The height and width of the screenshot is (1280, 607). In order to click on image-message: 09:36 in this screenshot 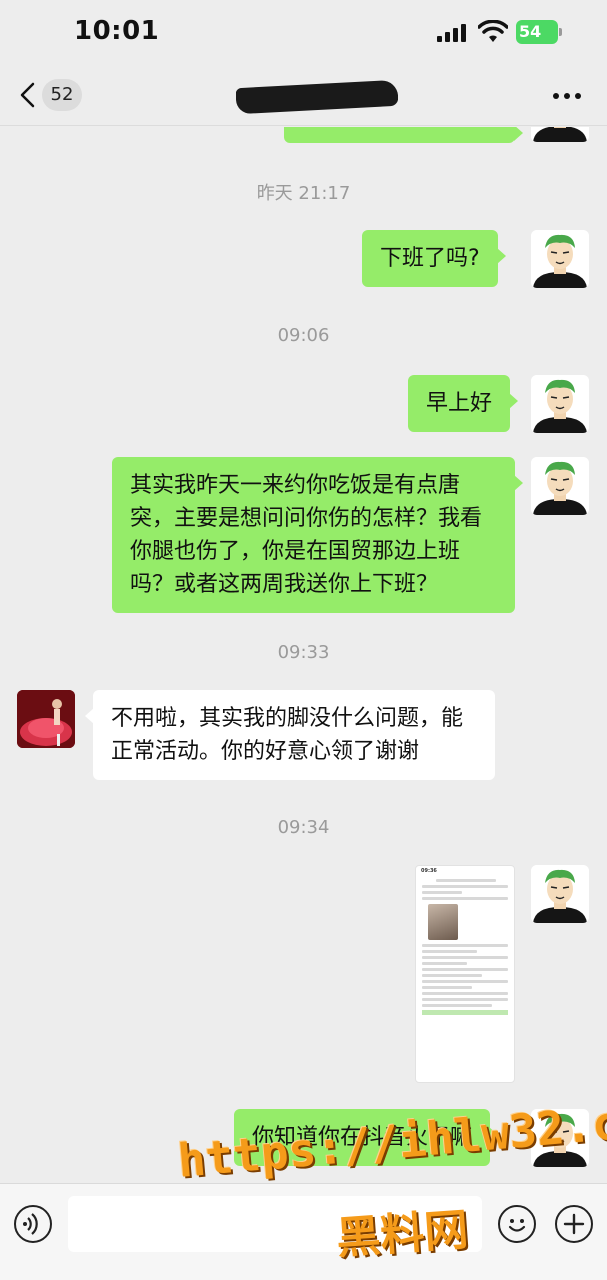, I will do `click(465, 974)`.